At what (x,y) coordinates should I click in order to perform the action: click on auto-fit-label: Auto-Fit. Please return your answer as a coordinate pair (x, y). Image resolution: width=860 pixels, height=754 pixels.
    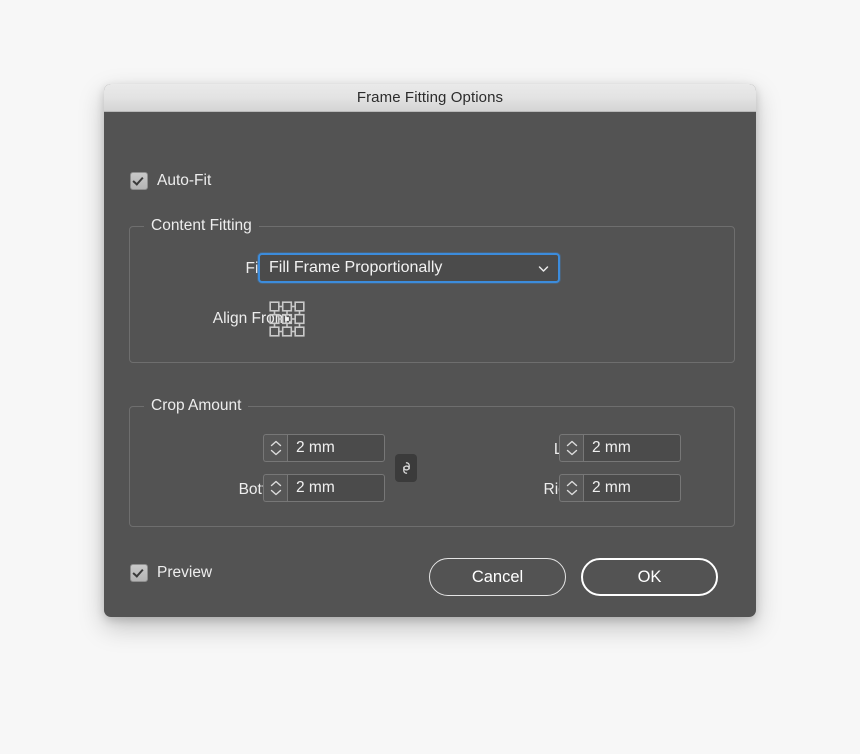
    Looking at the image, I should click on (184, 180).